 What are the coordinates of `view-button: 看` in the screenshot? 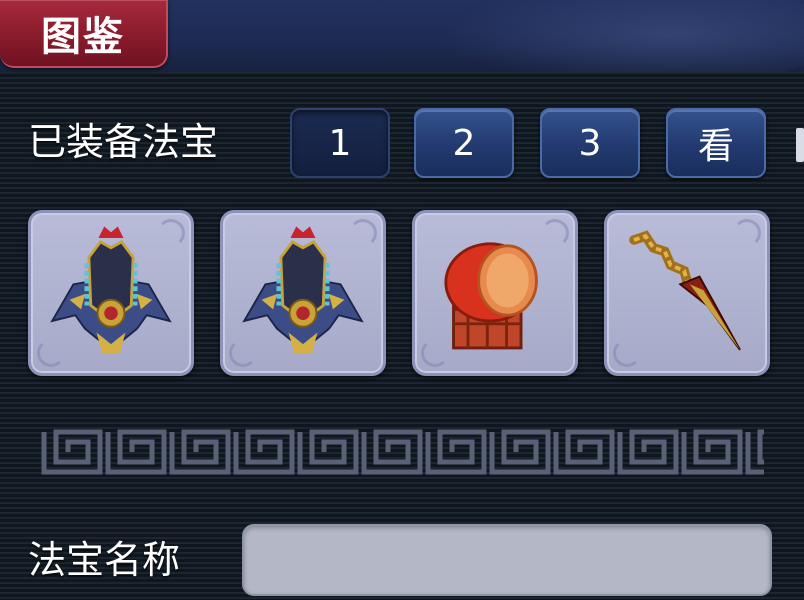 It's located at (716, 143).